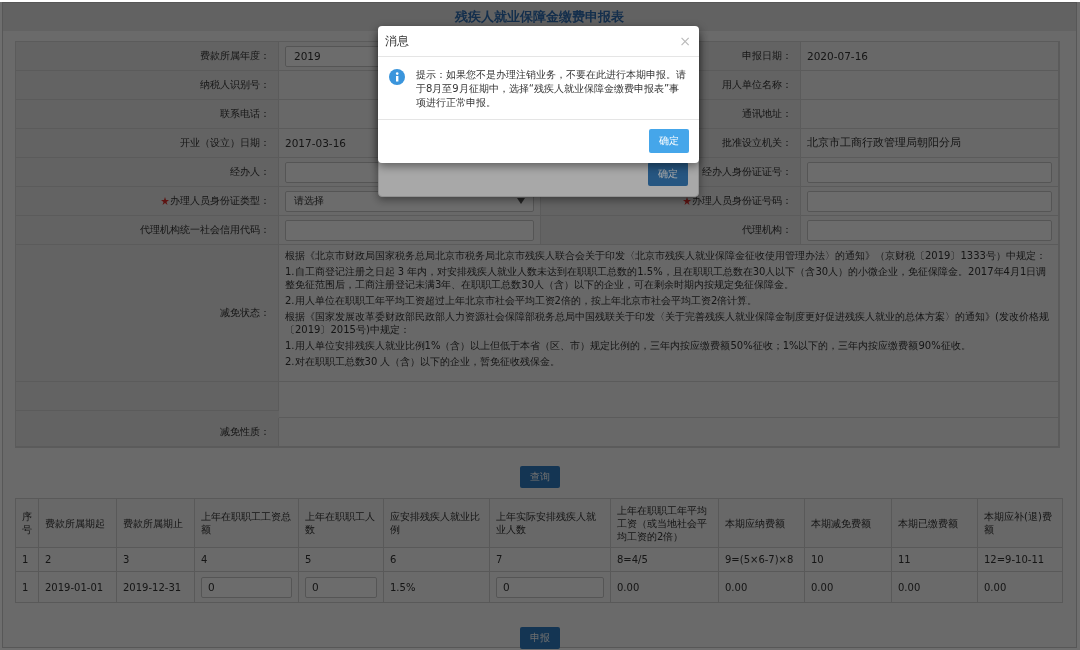  I want to click on field-label: 批准设立机关：, so click(757, 143).